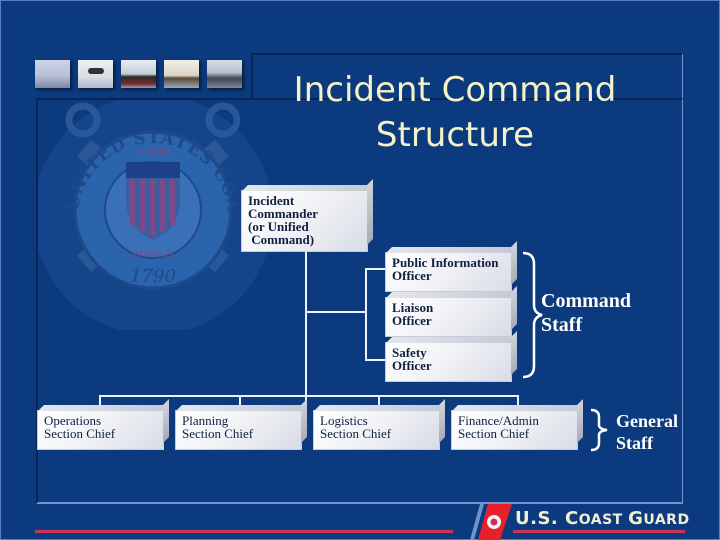  What do you see at coordinates (375, 269) in the screenshot?
I see `connector-pio` at bounding box center [375, 269].